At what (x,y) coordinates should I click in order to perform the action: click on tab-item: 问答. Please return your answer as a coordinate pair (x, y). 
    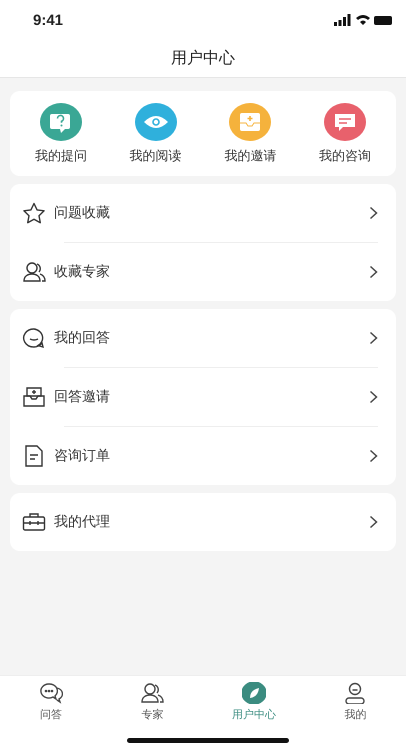
    Looking at the image, I should click on (51, 702).